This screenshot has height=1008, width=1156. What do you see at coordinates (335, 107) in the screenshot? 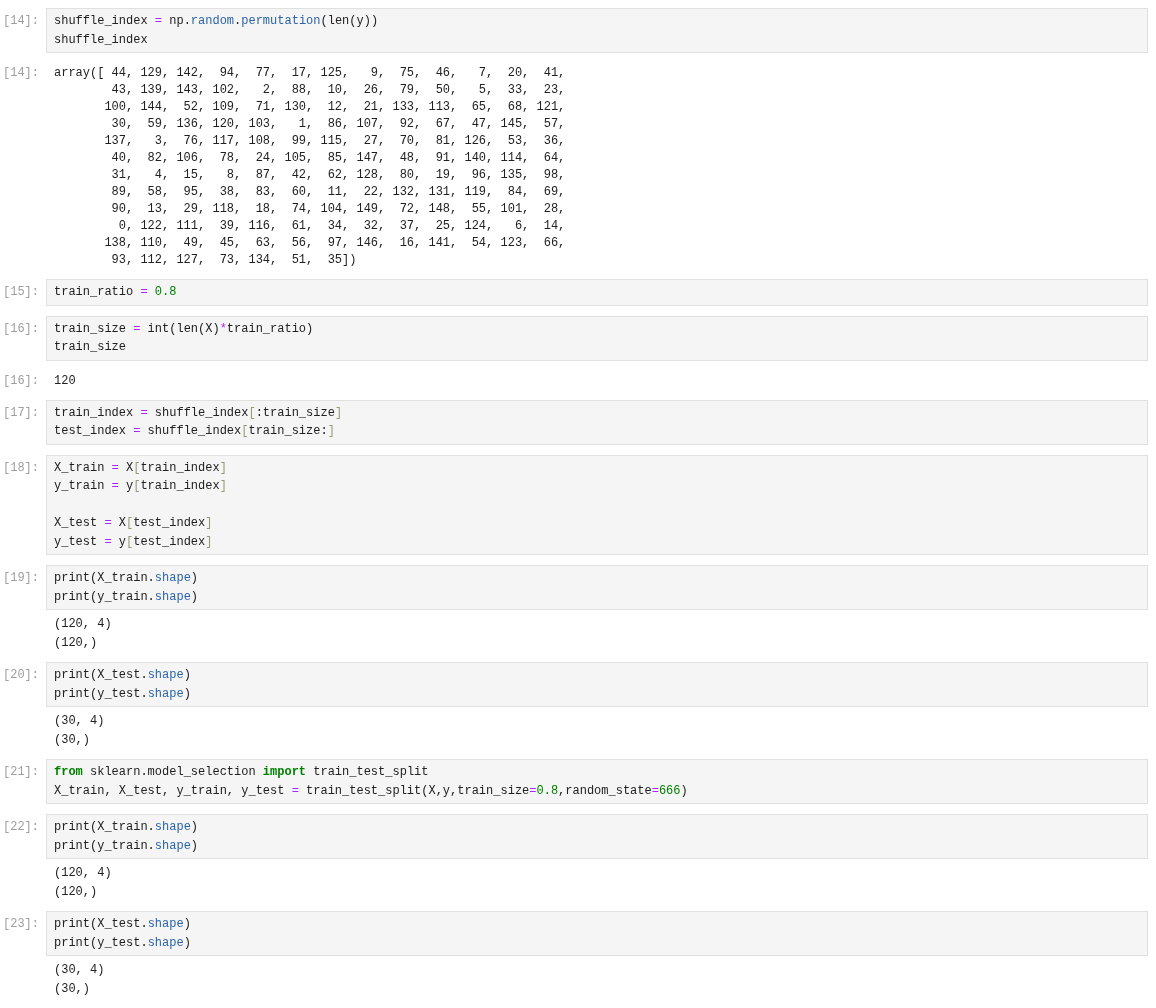
I see `output-line: 100, 144, 52, 109, 71, 130, 12, 21, 133, 113, 65, 68, 121,` at bounding box center [335, 107].